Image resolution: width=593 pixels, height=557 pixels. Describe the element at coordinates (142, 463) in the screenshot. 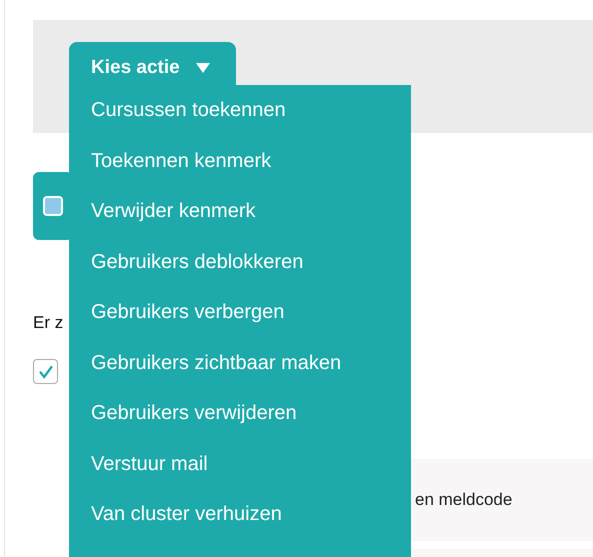

I see `menu-item: Verstuur mail` at that location.